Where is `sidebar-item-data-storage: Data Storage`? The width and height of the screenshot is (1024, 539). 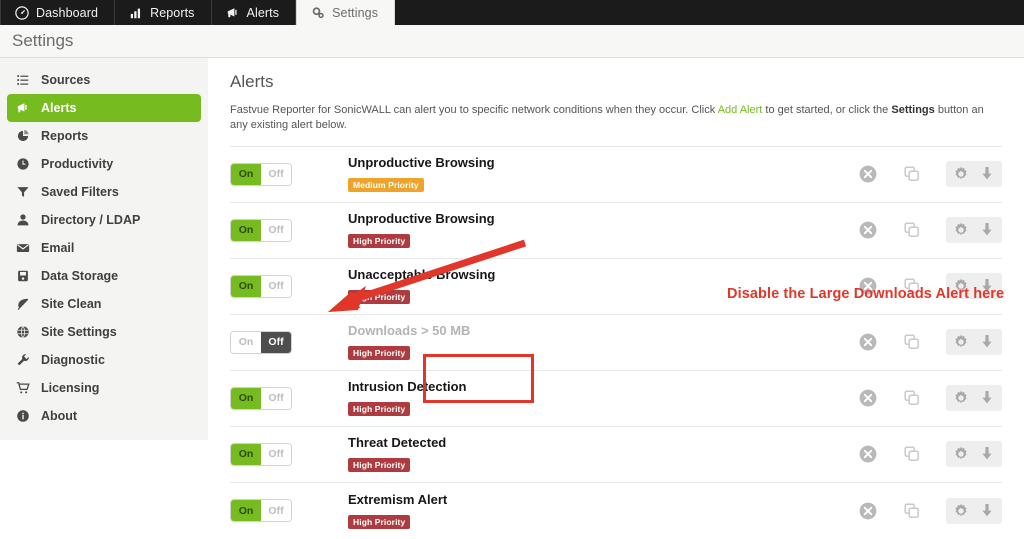 sidebar-item-data-storage: Data Storage is located at coordinates (104, 276).